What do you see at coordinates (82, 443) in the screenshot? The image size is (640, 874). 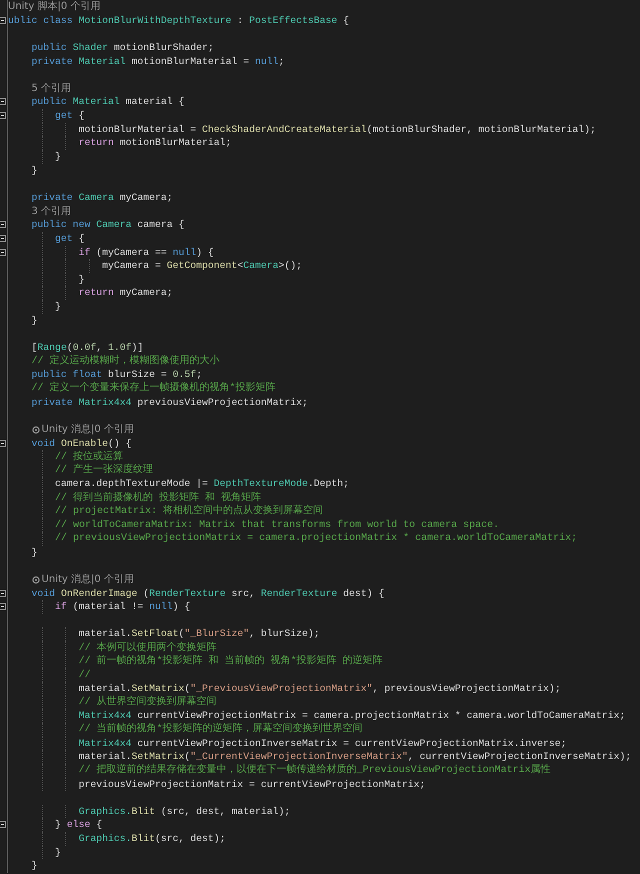 I see `code-line: void OnEnable() {` at bounding box center [82, 443].